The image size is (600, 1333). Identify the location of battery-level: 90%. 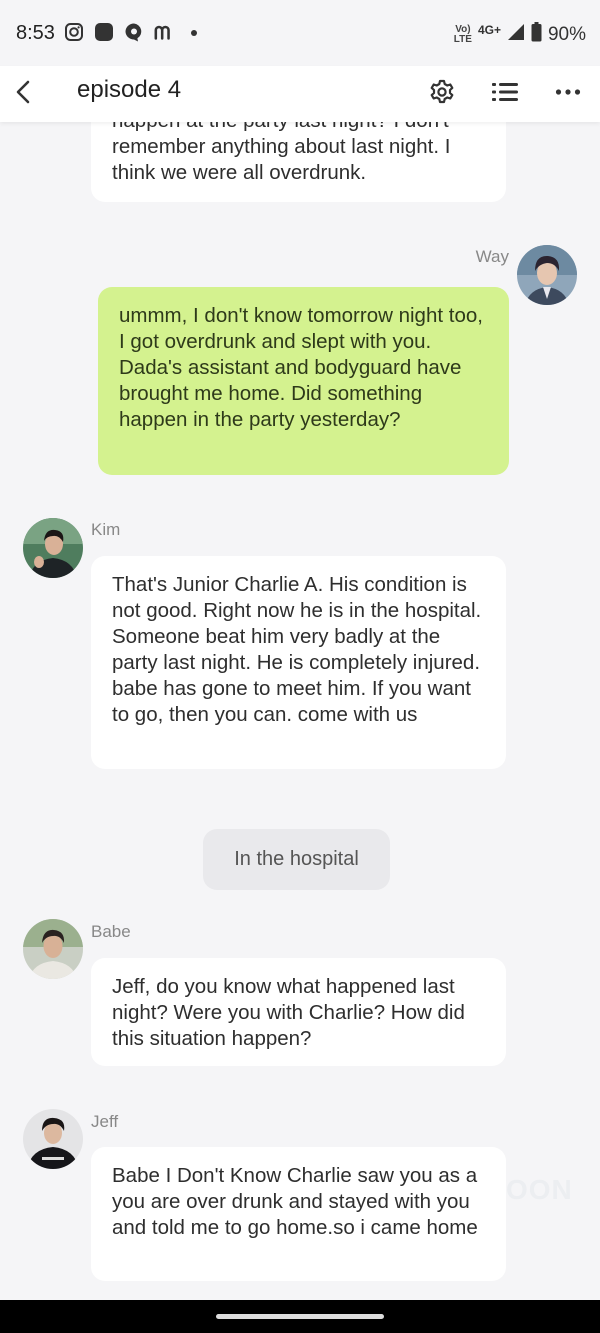
(566, 34).